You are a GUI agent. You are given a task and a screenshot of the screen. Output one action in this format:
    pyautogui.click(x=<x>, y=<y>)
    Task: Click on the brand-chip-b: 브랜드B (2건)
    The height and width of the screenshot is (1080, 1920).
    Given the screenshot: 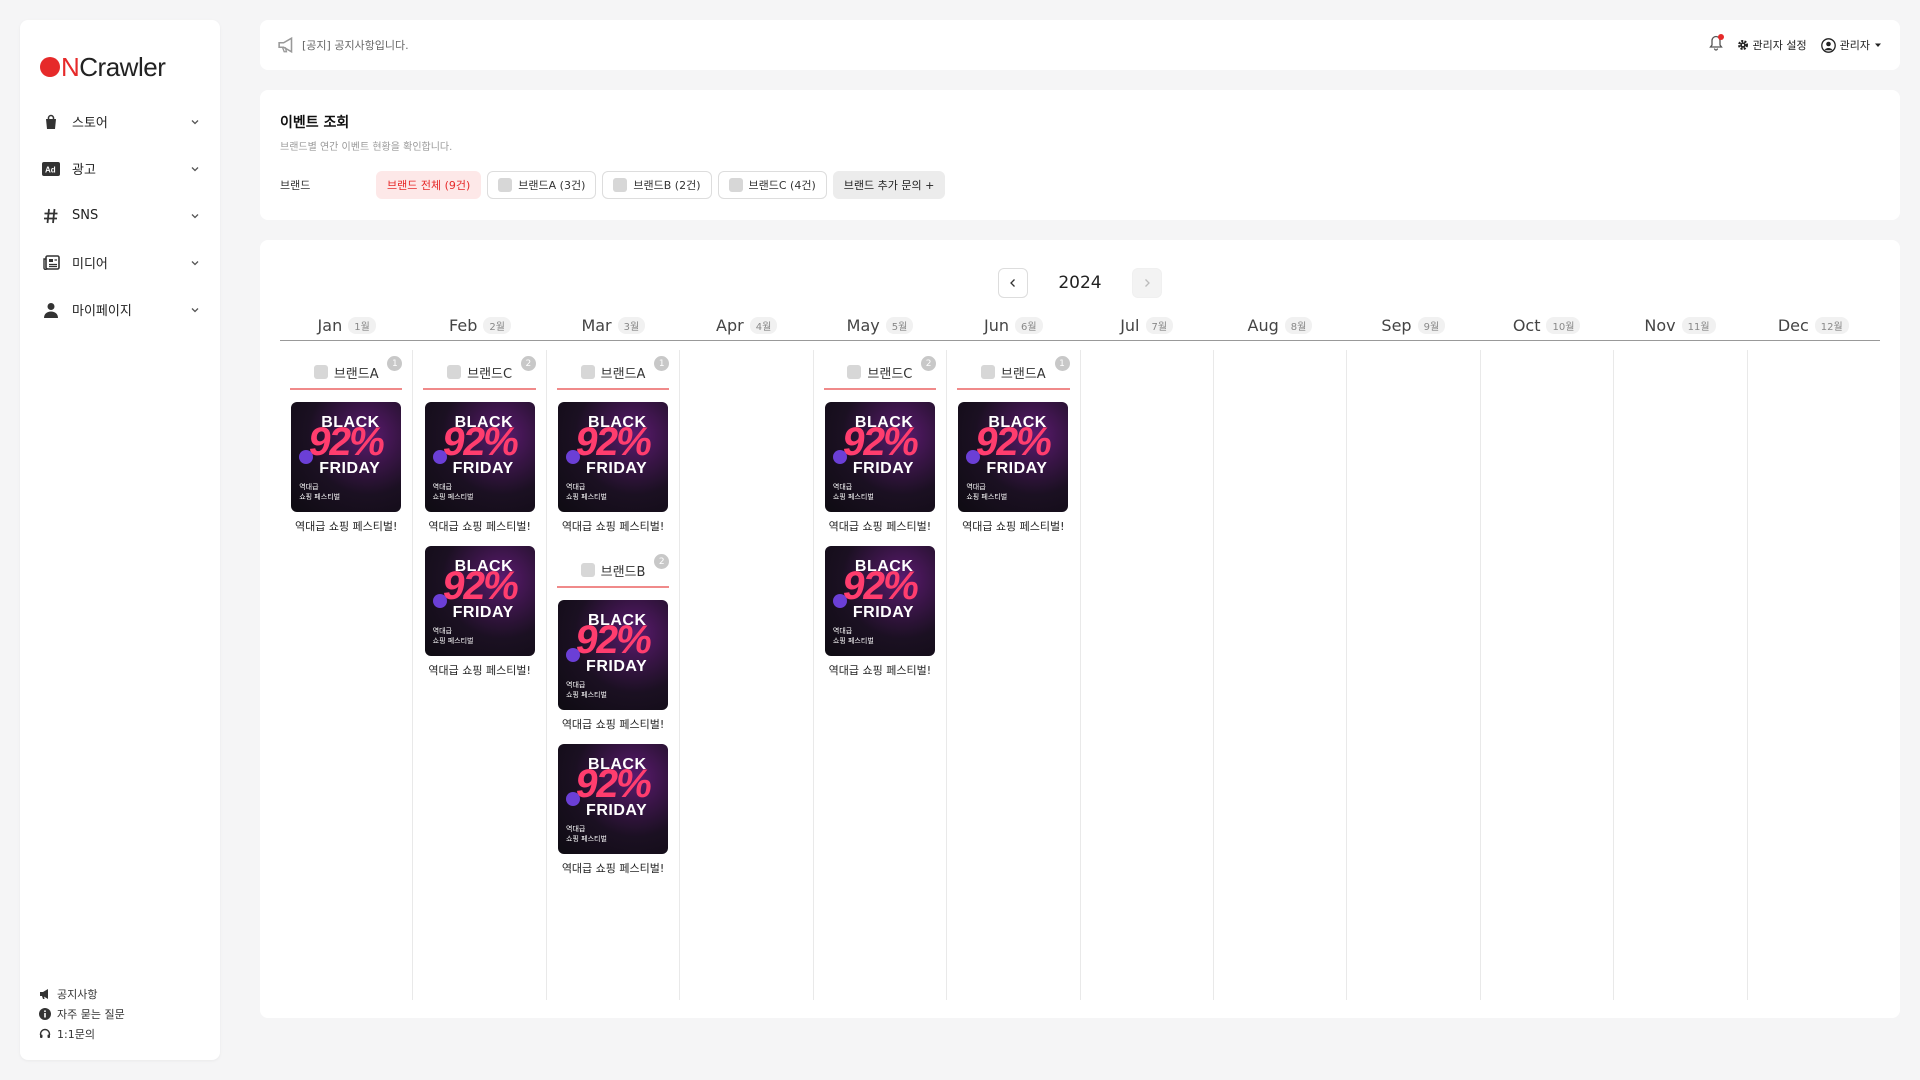 What is the action you would take?
    pyautogui.click(x=657, y=185)
    